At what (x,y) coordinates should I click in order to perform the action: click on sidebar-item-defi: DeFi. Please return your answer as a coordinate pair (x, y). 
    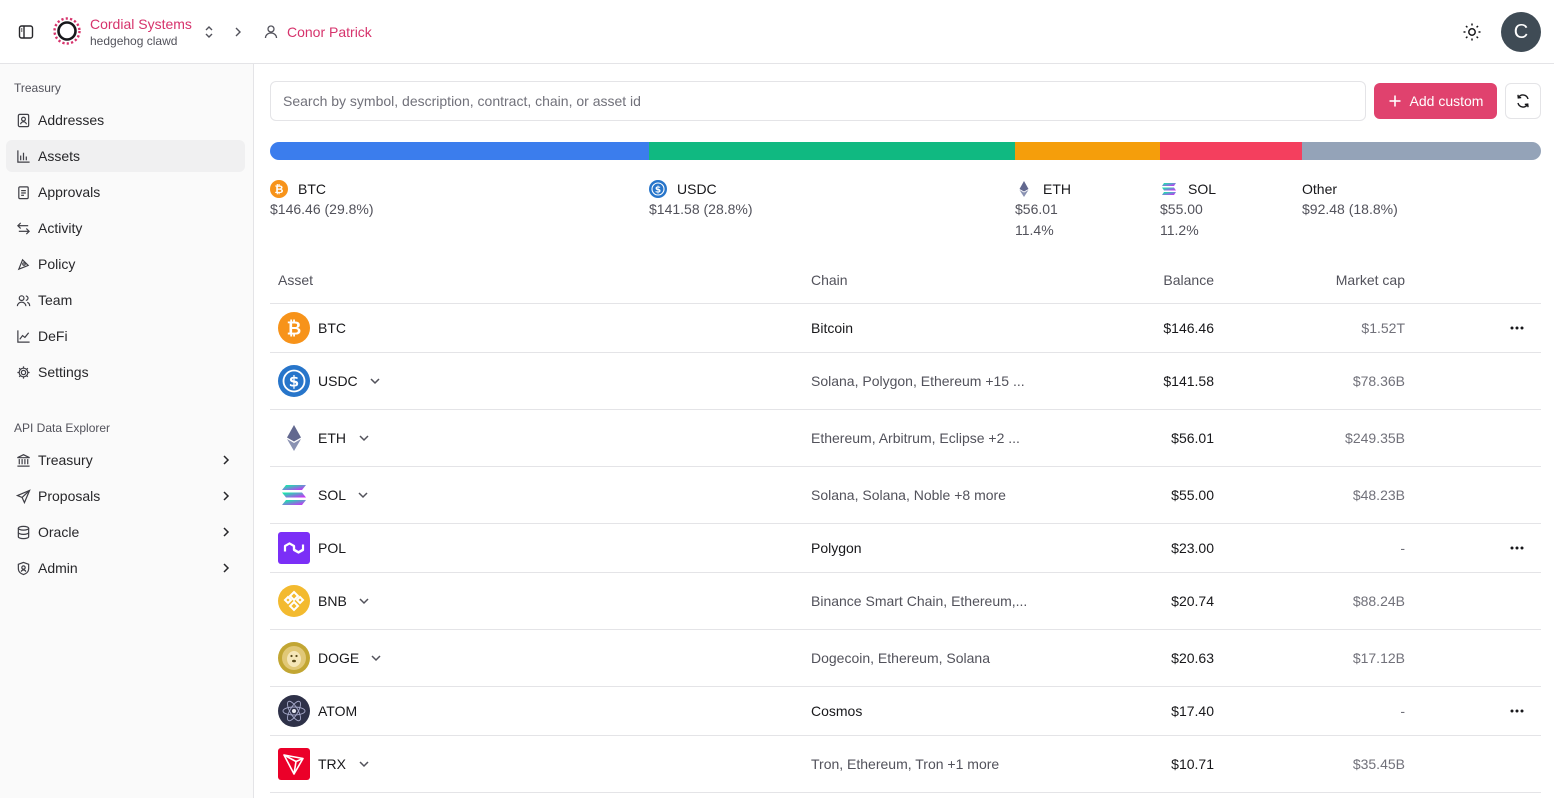
    Looking at the image, I should click on (125, 336).